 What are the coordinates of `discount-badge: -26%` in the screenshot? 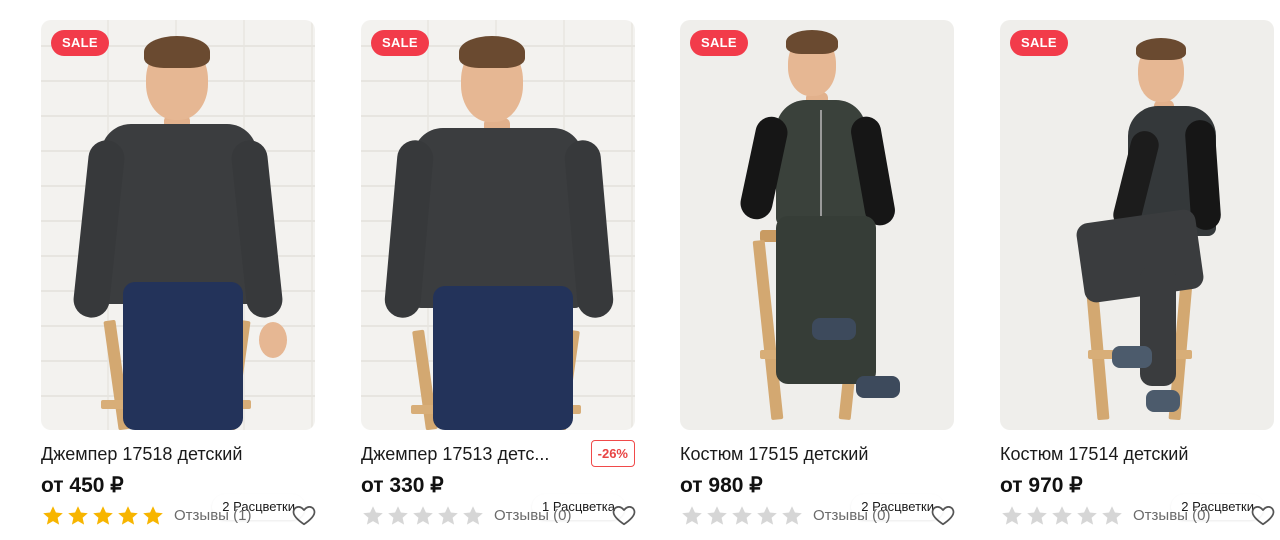 It's located at (612, 453).